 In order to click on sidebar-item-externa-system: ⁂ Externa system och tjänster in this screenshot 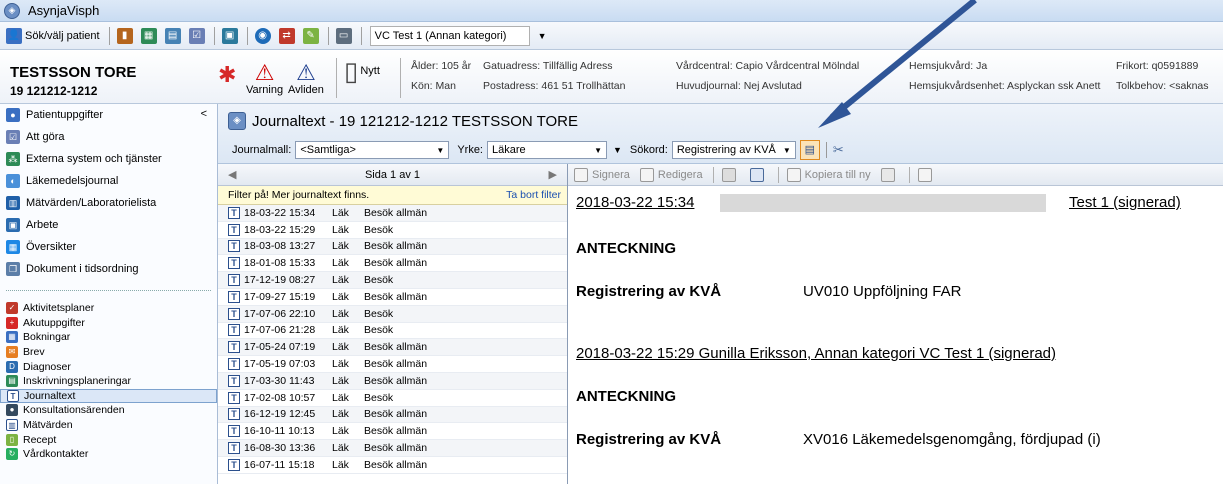, I will do `click(108, 159)`.